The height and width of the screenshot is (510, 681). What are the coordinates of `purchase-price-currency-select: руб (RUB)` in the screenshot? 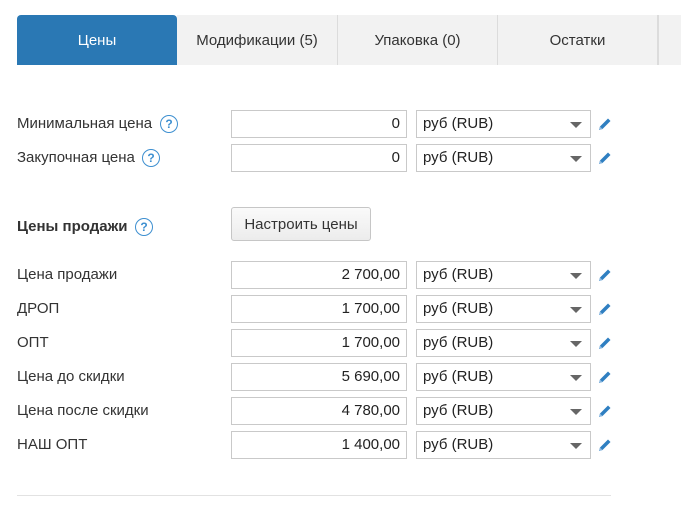 It's located at (503, 158).